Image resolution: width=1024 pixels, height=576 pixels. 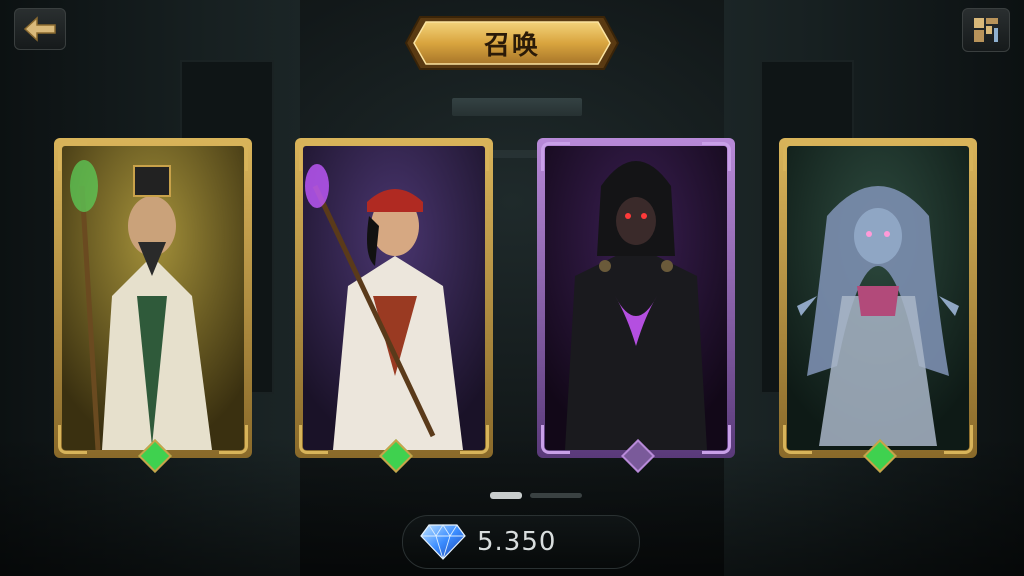 What do you see at coordinates (511, 45) in the screenshot?
I see `page-title: 召唤` at bounding box center [511, 45].